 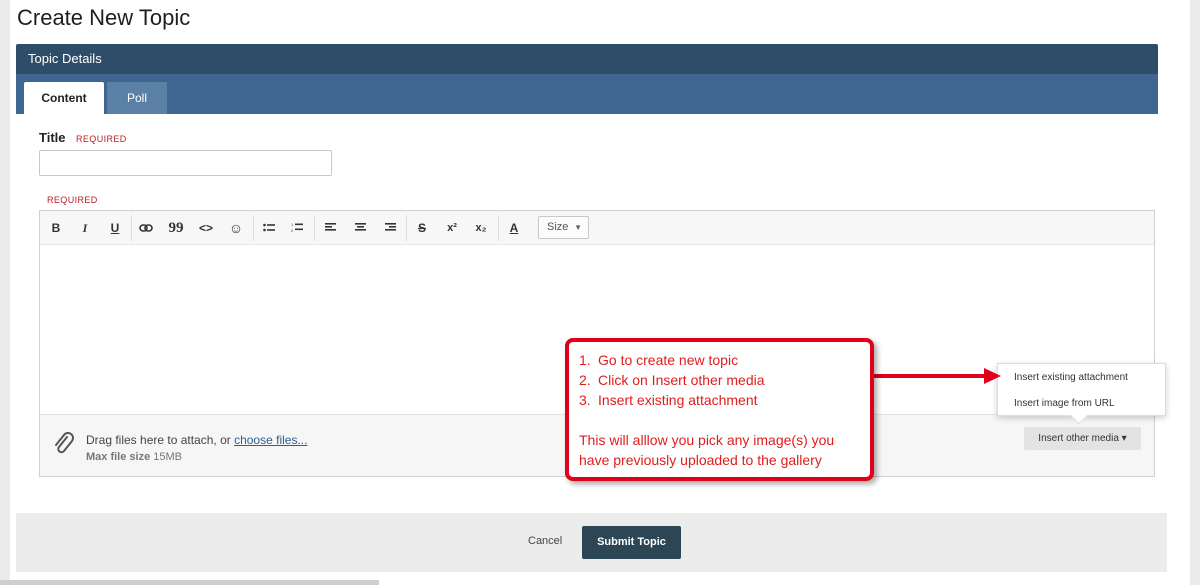 I want to click on callout-arrow, so click(x=936, y=376).